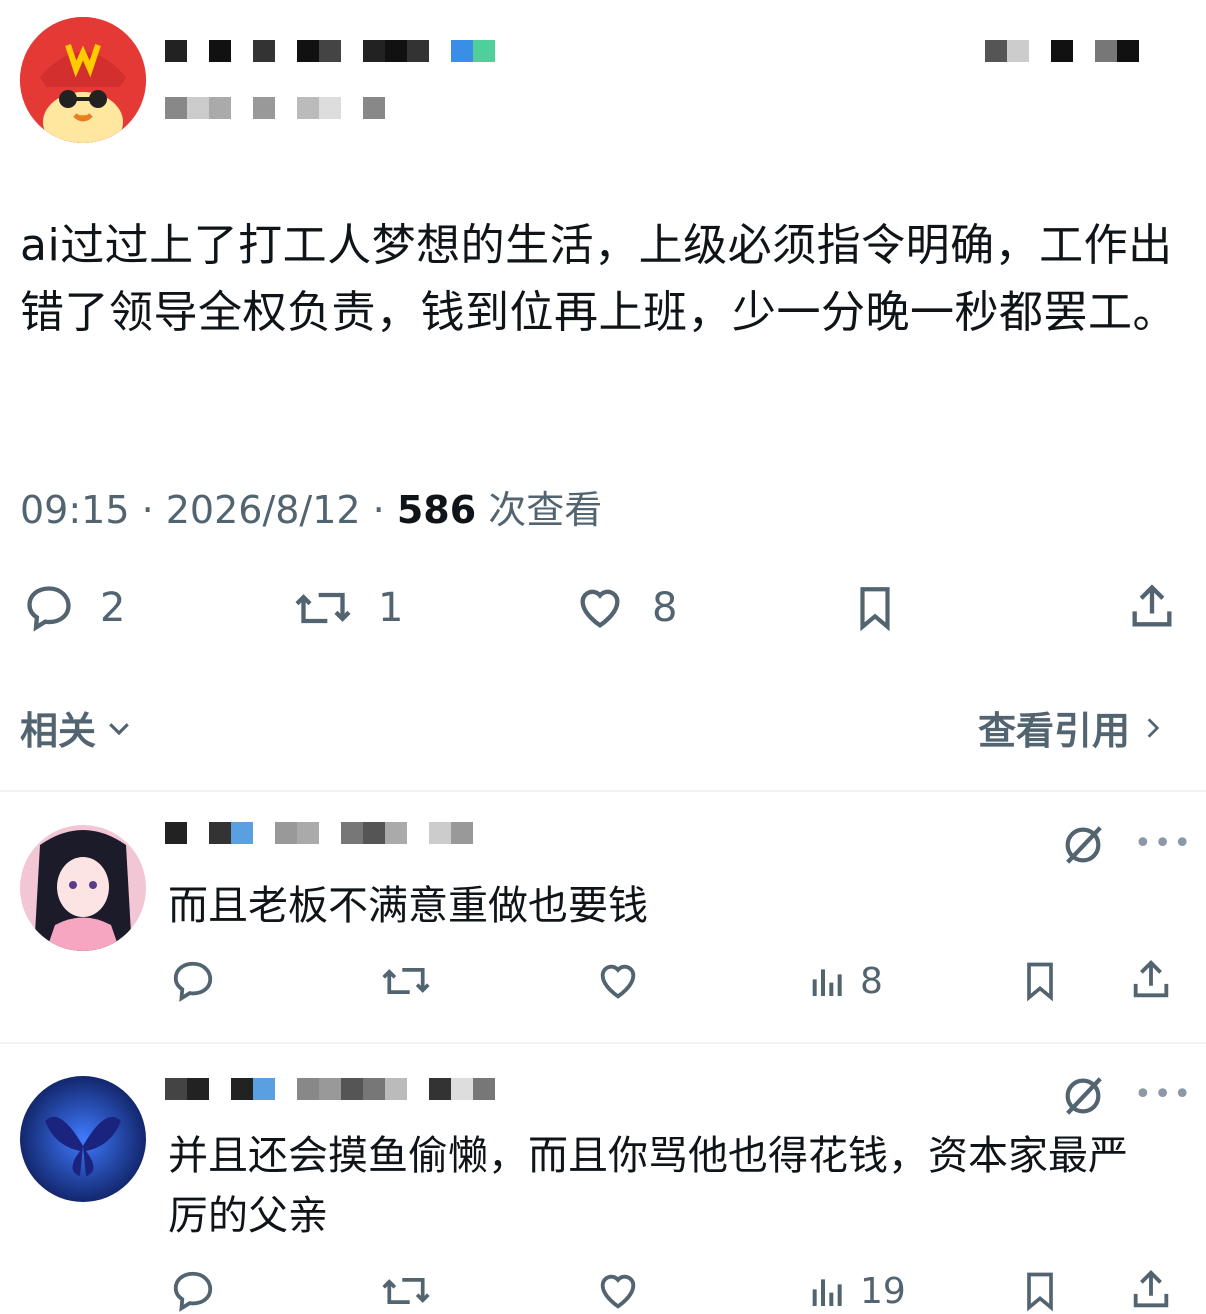  I want to click on like-count: 8, so click(665, 608).